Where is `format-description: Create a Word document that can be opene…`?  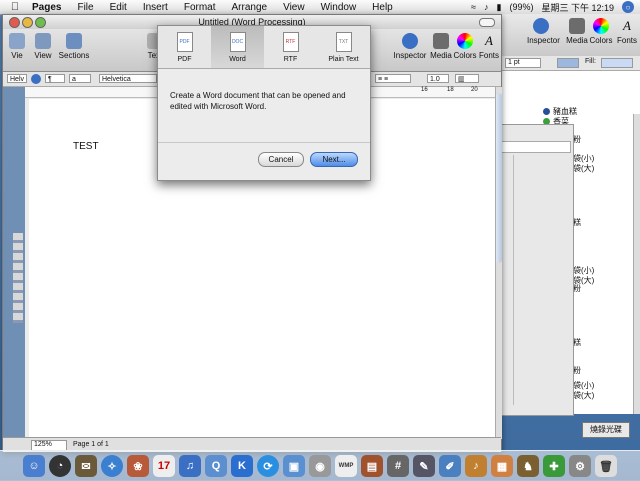
format-description: Create a Word document that can be opene… is located at coordinates (258, 101).